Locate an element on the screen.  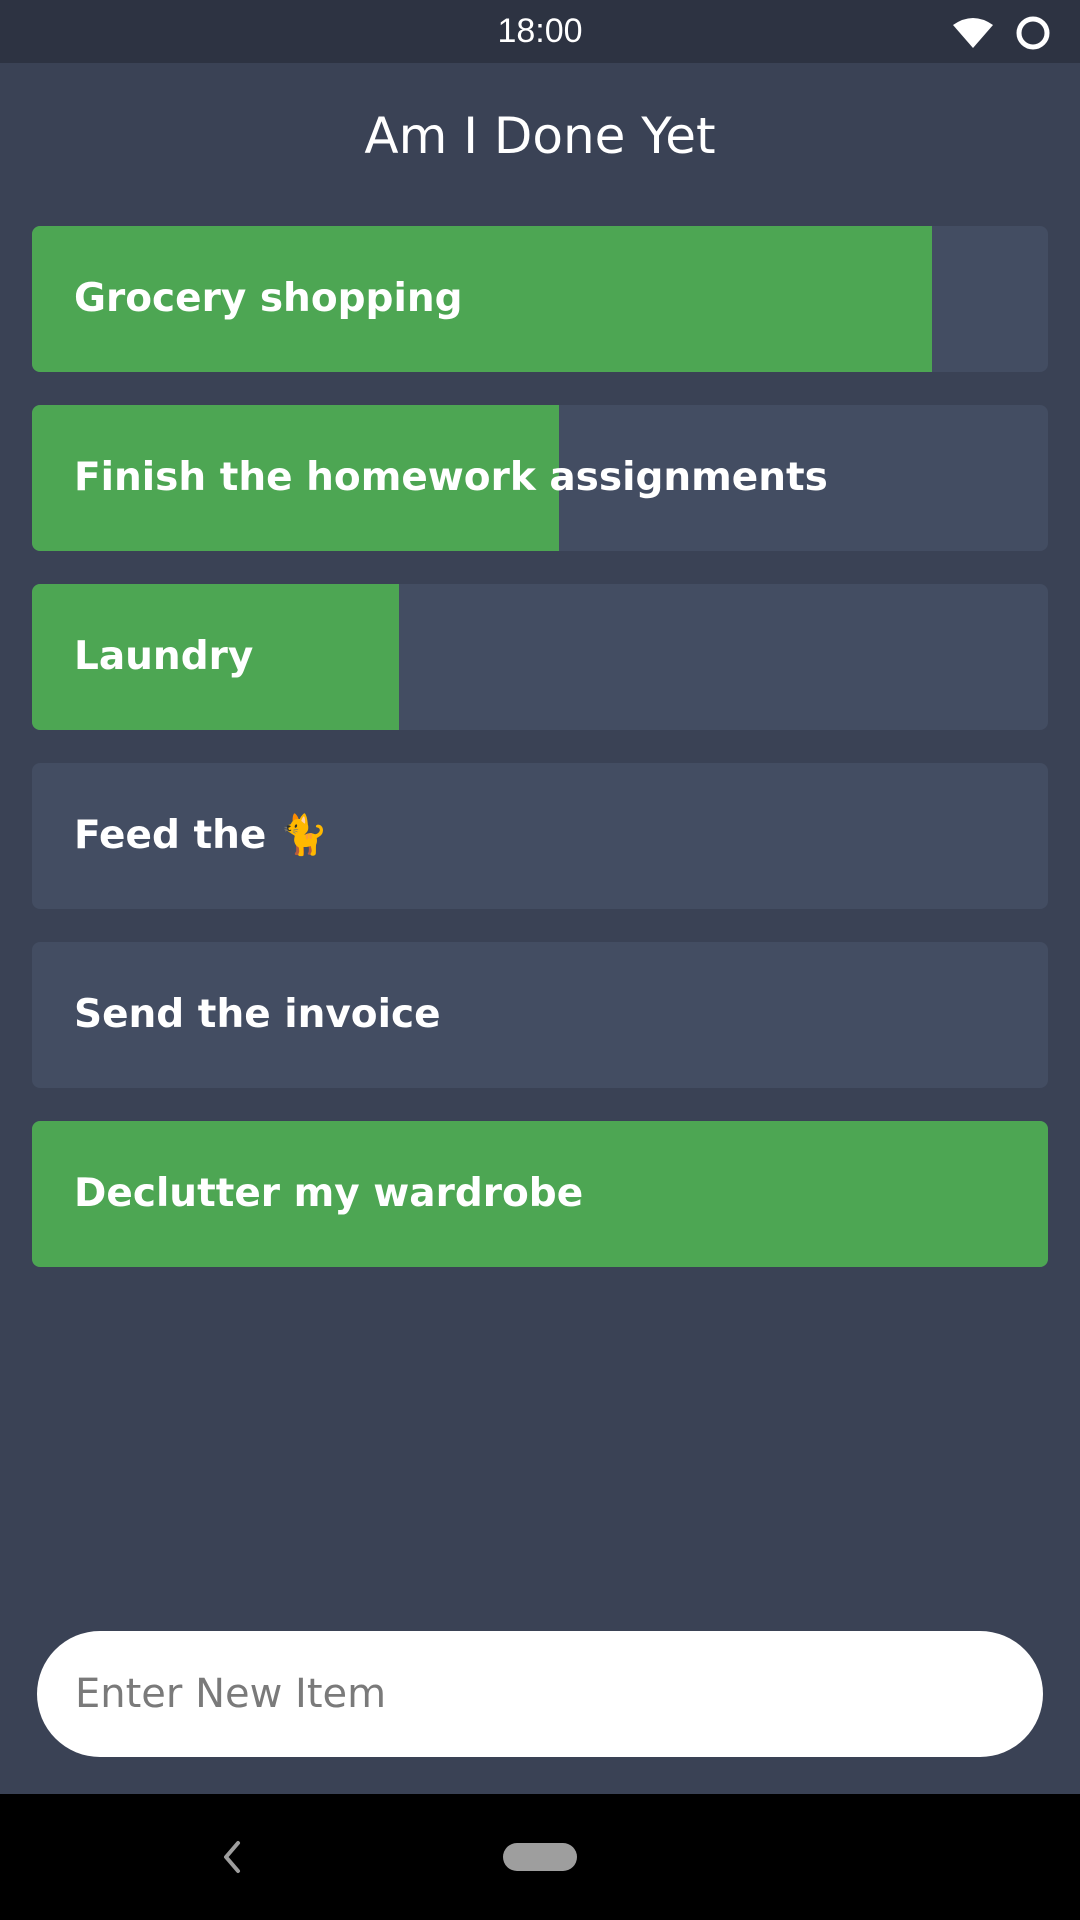
task-item: Send the invoice is located at coordinates (540, 1015).